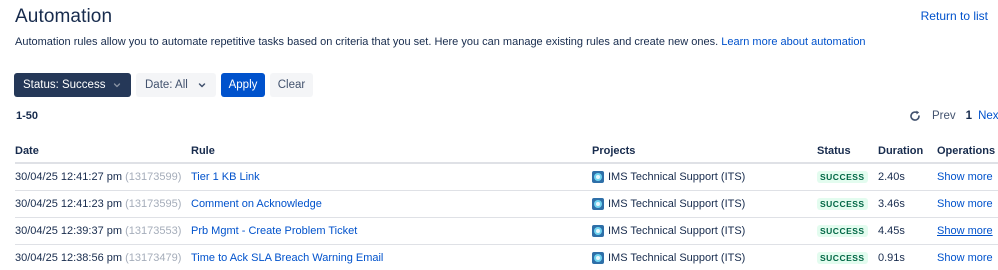  I want to click on column-header-date: Date, so click(103, 151).